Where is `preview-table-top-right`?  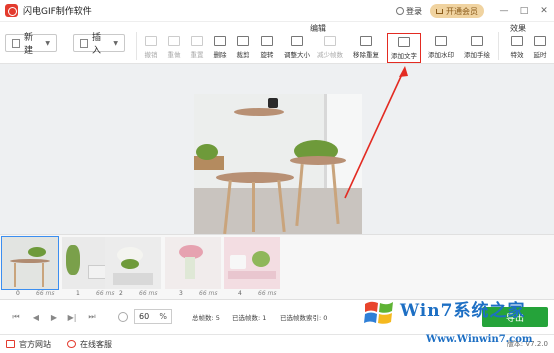 preview-table-top-right is located at coordinates (318, 160).